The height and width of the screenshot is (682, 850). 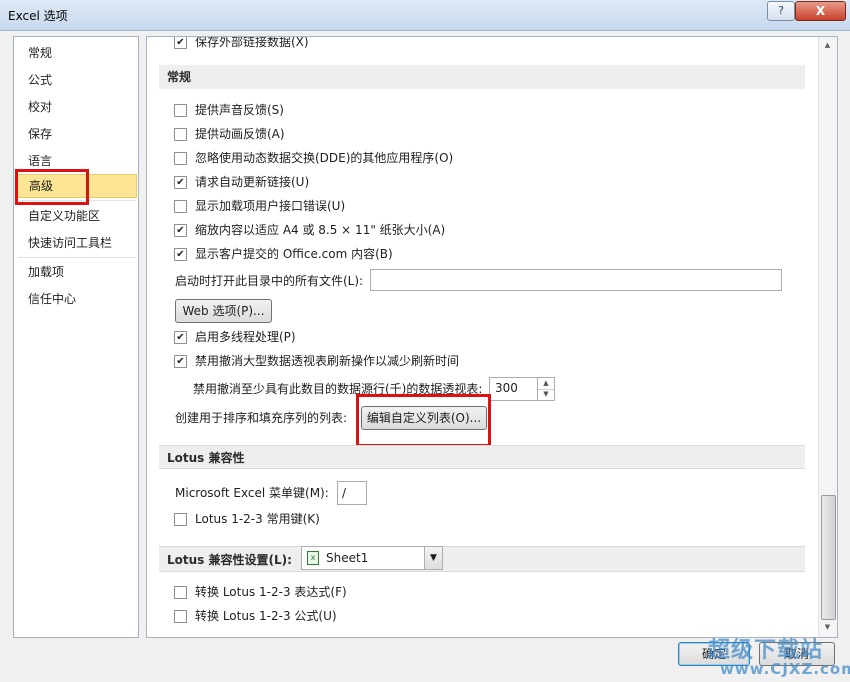 I want to click on nav-item-general: 常规, so click(x=76, y=53).